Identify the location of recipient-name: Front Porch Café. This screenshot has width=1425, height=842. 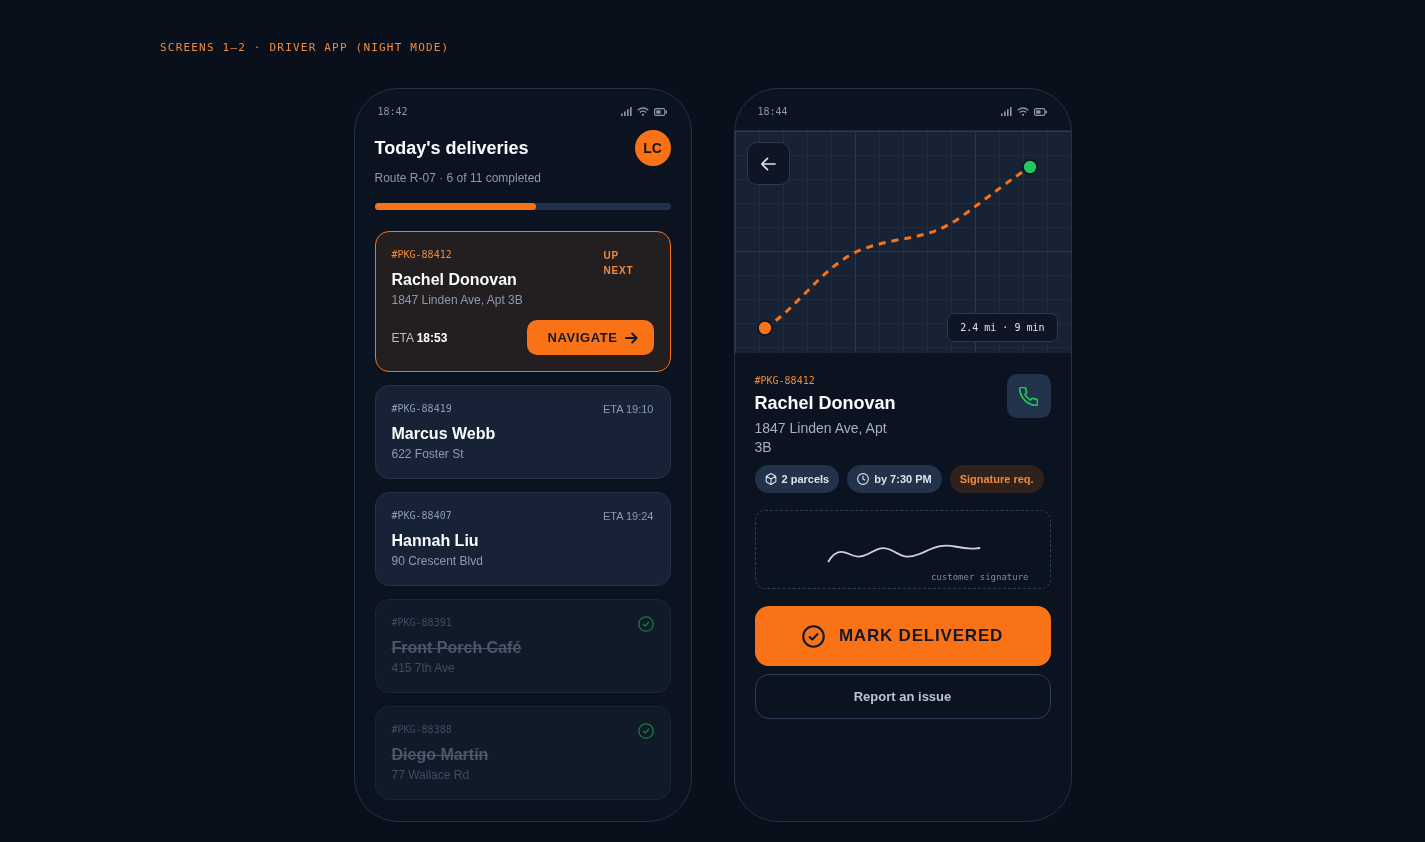
(456, 648).